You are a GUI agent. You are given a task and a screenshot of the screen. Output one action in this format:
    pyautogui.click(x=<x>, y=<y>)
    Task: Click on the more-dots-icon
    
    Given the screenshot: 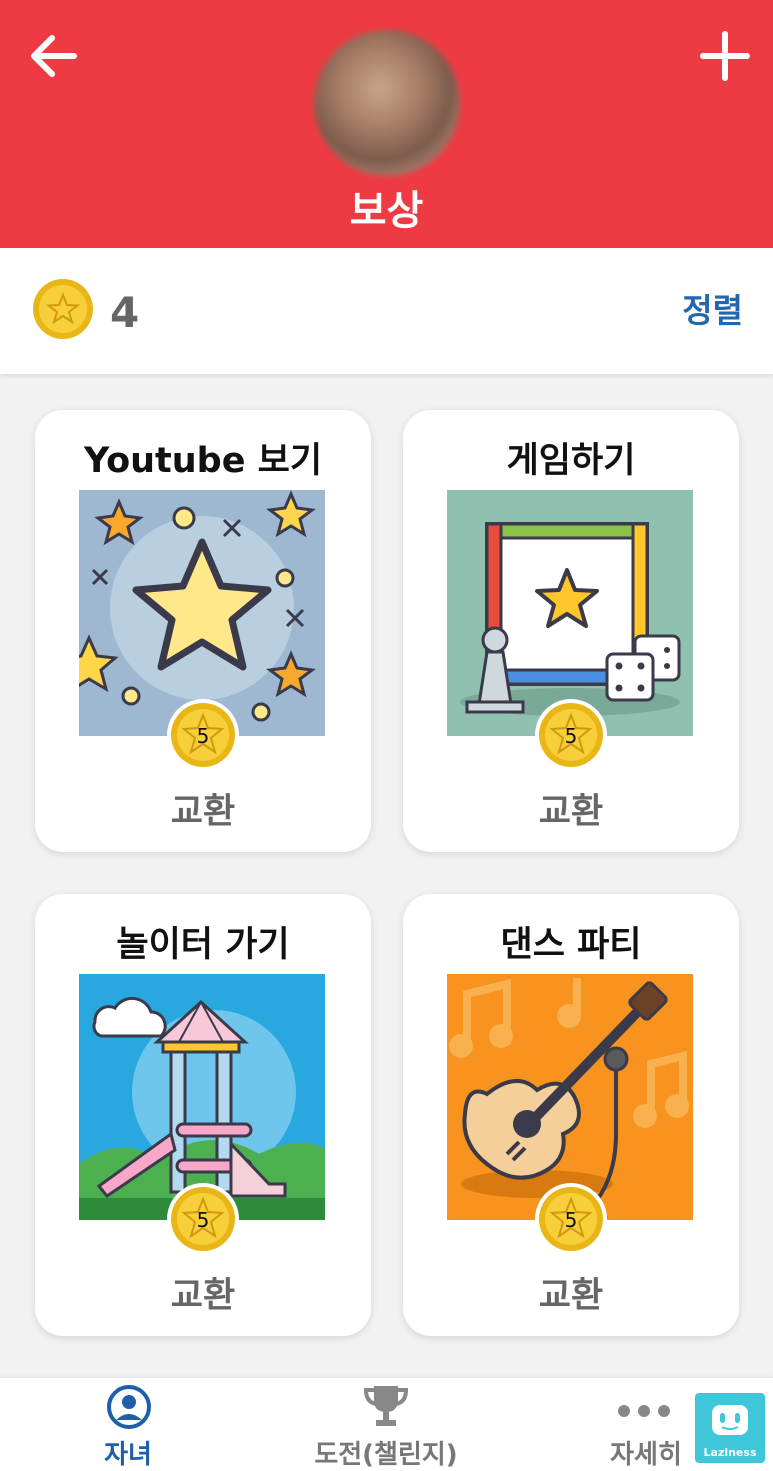 What is the action you would take?
    pyautogui.click(x=644, y=1411)
    